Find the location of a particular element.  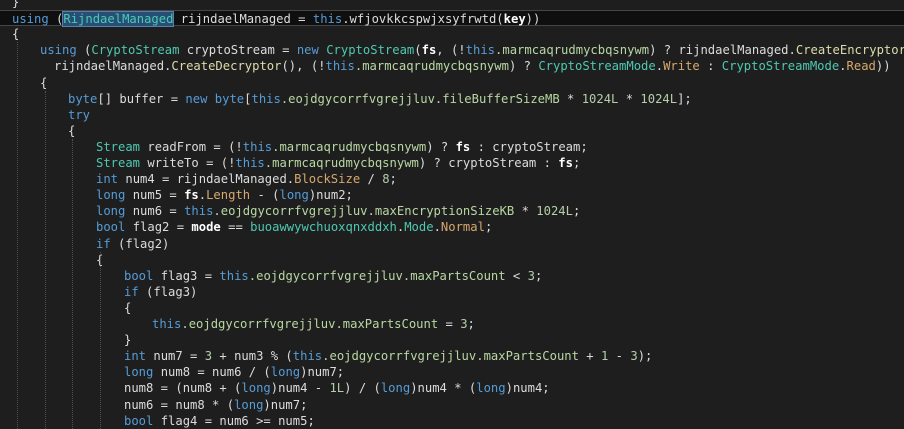

code-token: num8 = (num8 + ( is located at coordinates (183, 388).